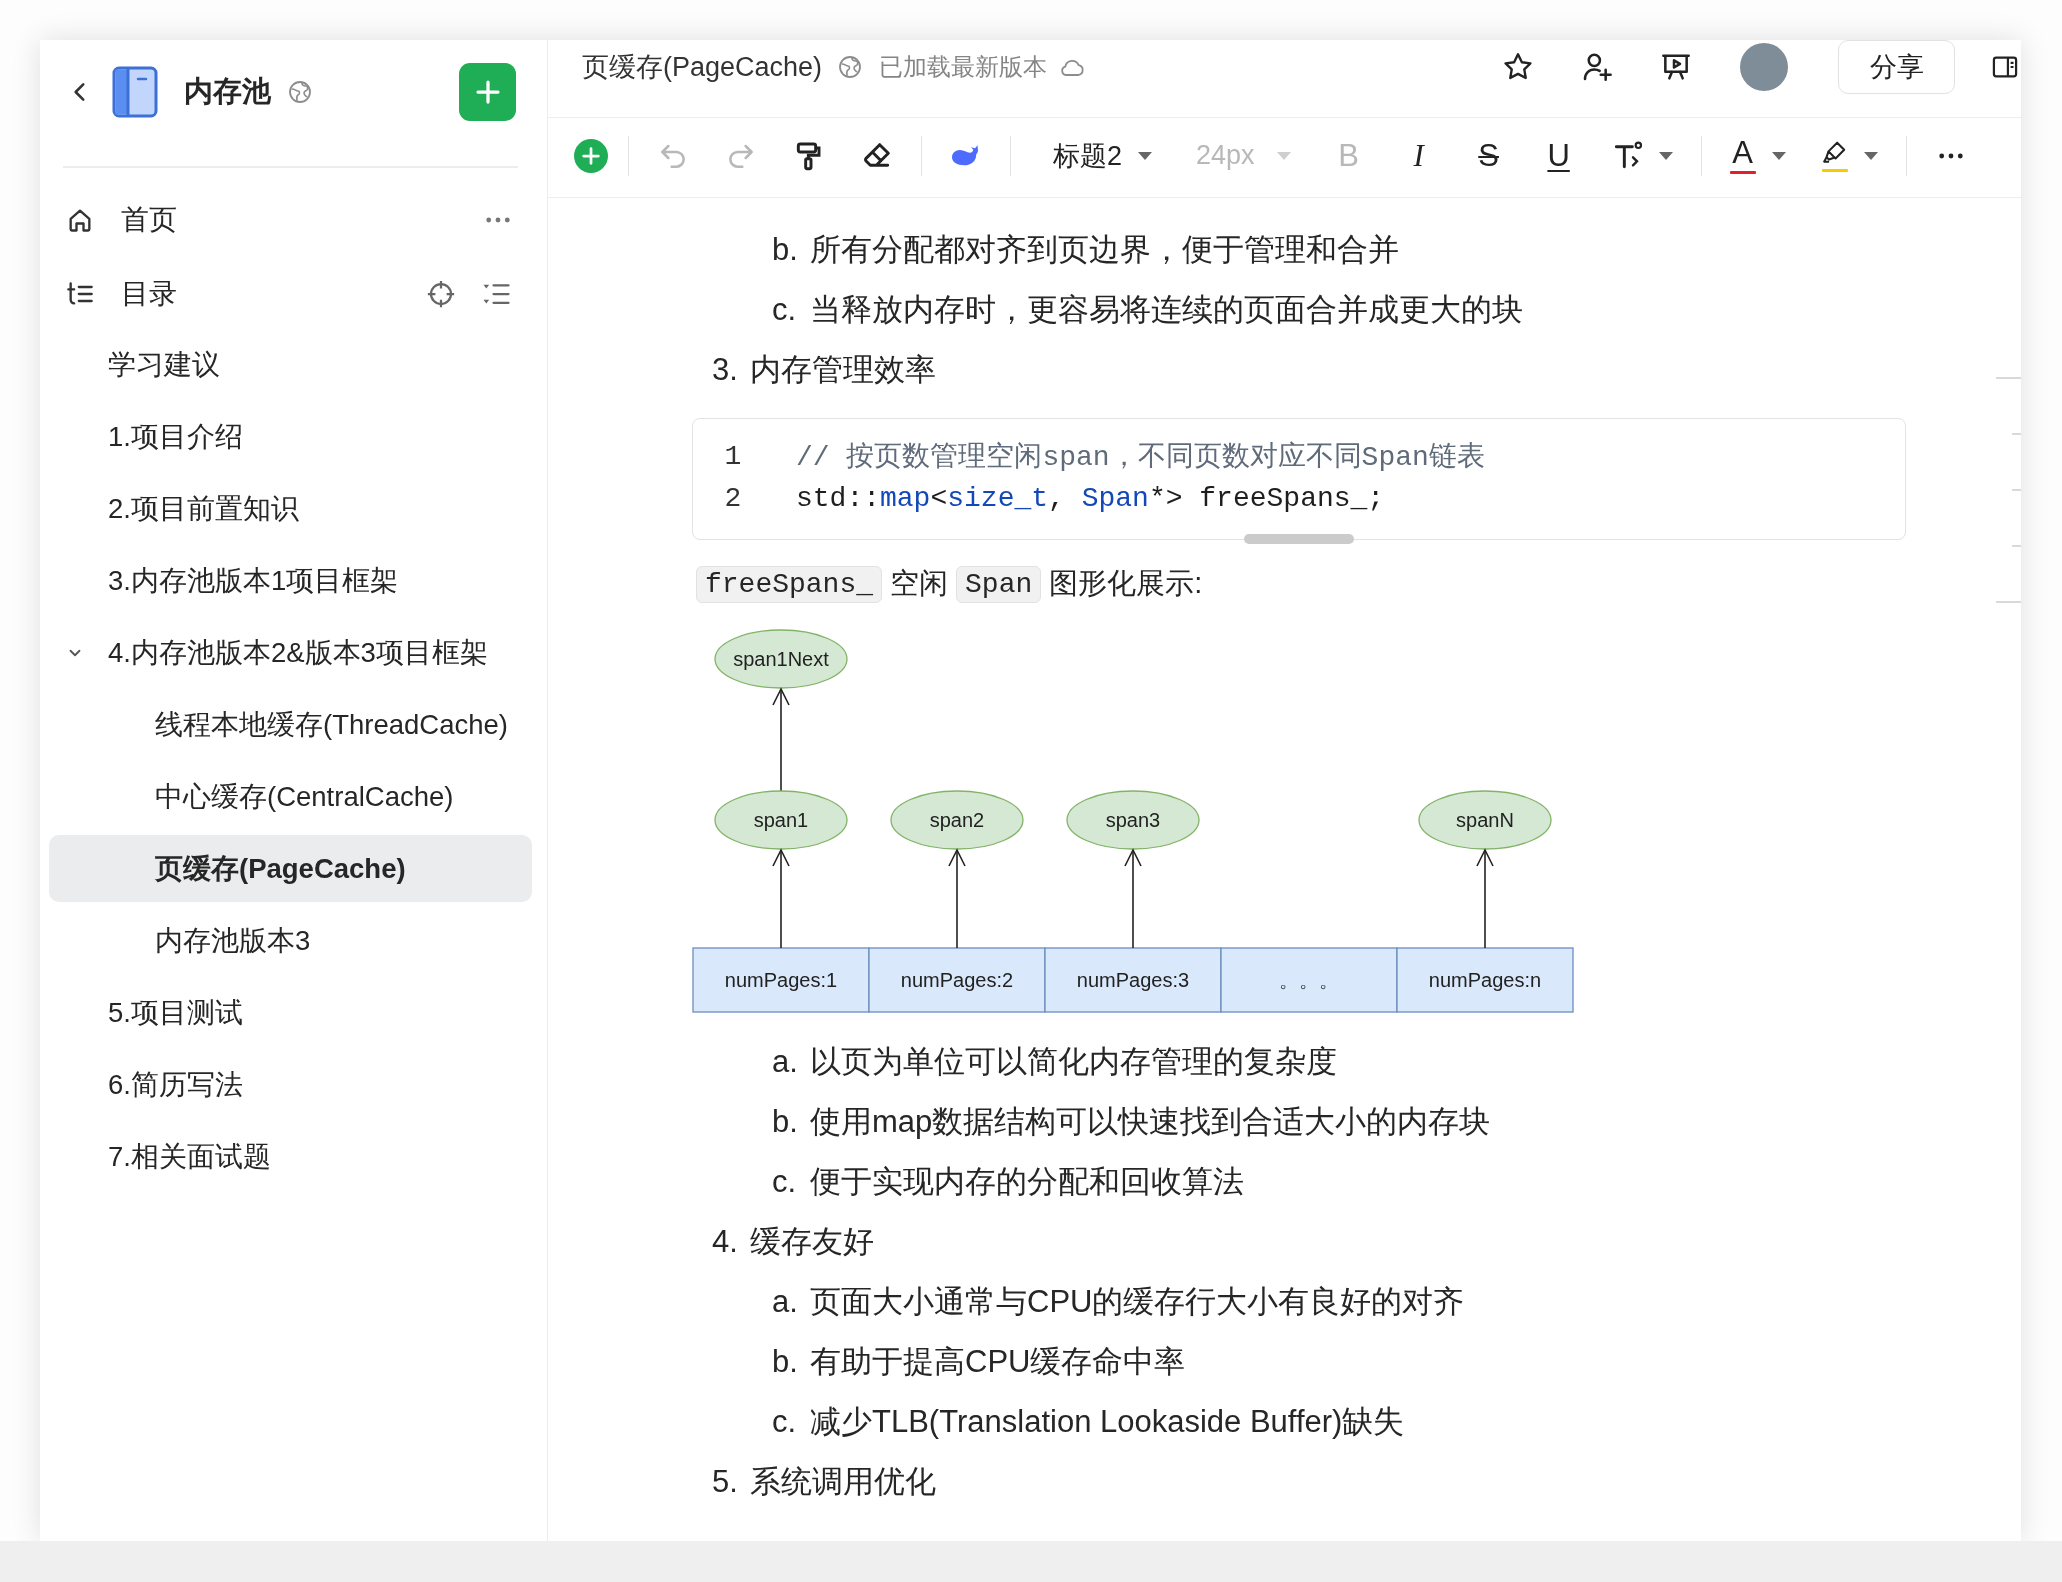 This screenshot has height=1582, width=2062. I want to click on toc-item: 4.内存池版本2&版本3项目框架, so click(290, 652).